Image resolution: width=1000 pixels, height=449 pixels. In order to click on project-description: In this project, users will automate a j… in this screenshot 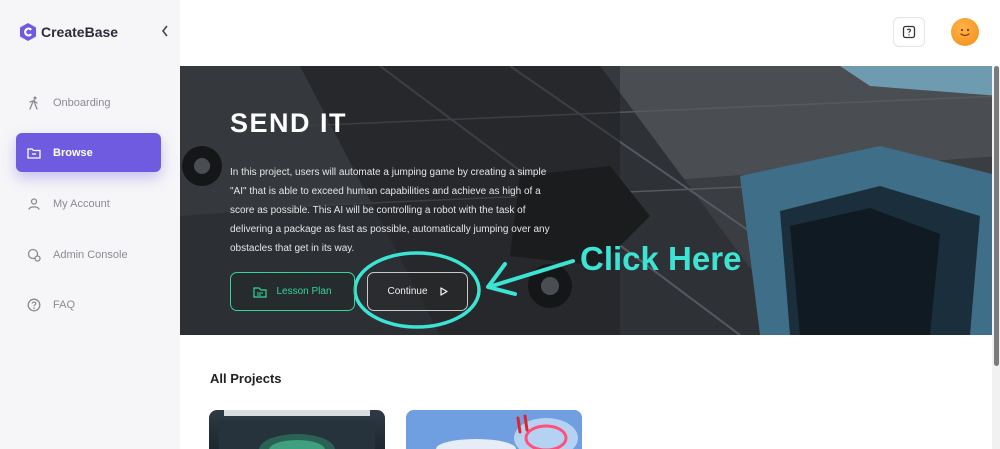, I will do `click(390, 210)`.